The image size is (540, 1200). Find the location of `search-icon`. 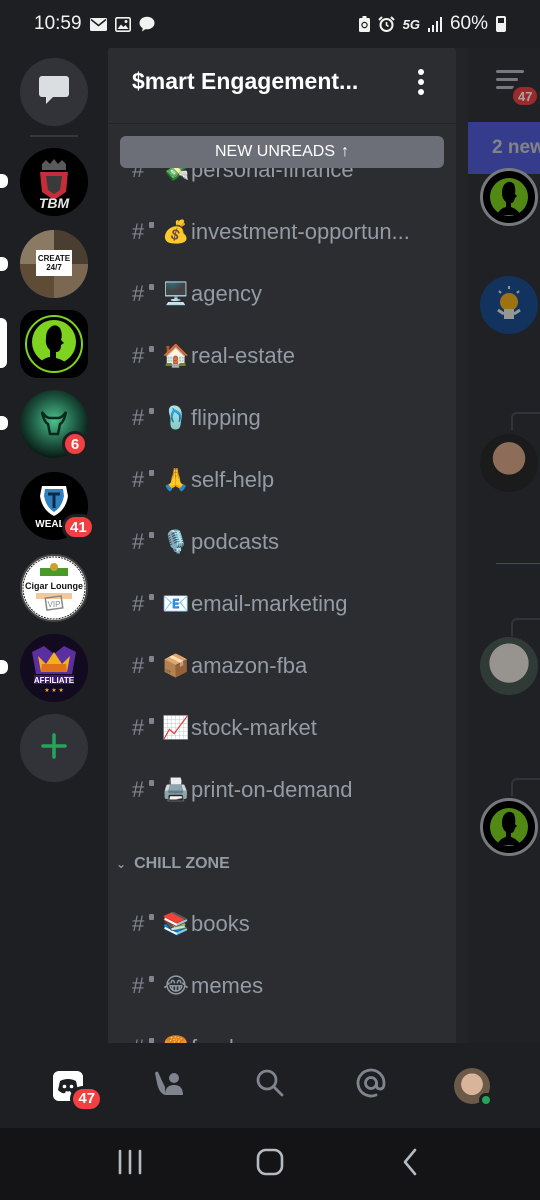

search-icon is located at coordinates (270, 1085).